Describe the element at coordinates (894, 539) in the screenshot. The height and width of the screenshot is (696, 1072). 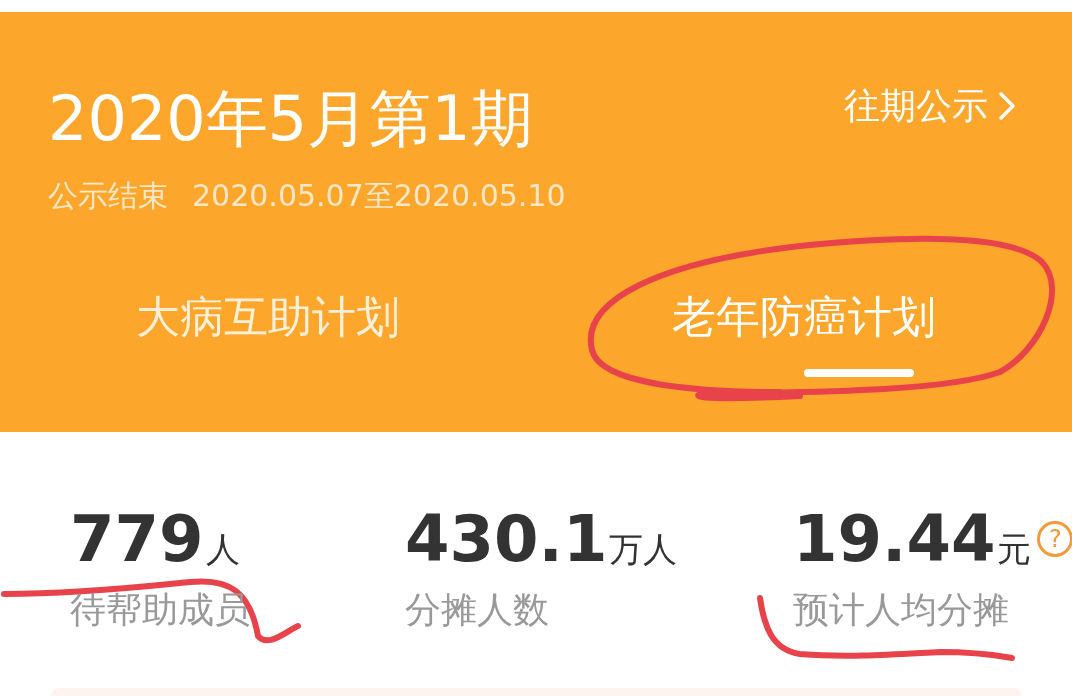
I see `stat-value: 19.44` at that location.